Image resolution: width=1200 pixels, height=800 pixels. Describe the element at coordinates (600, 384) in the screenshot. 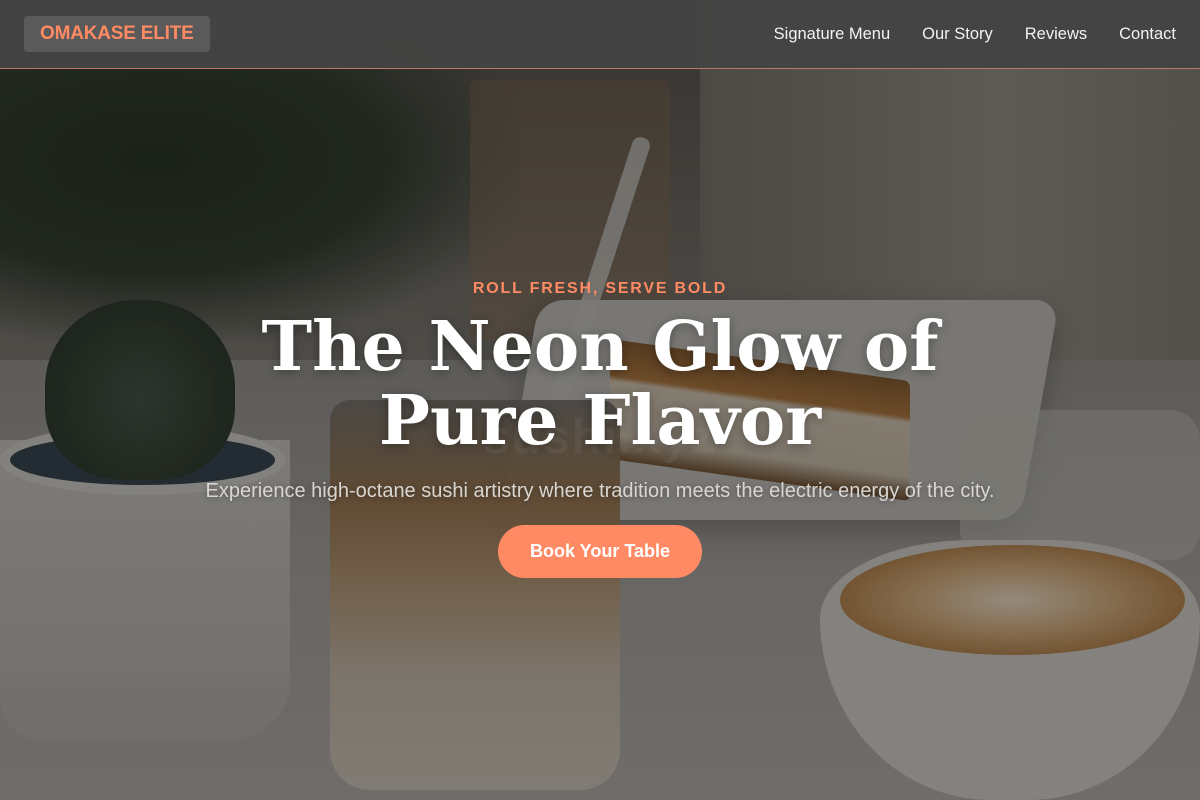

I see `hero-headline: The Neon Glow of Pure Flavor` at that location.